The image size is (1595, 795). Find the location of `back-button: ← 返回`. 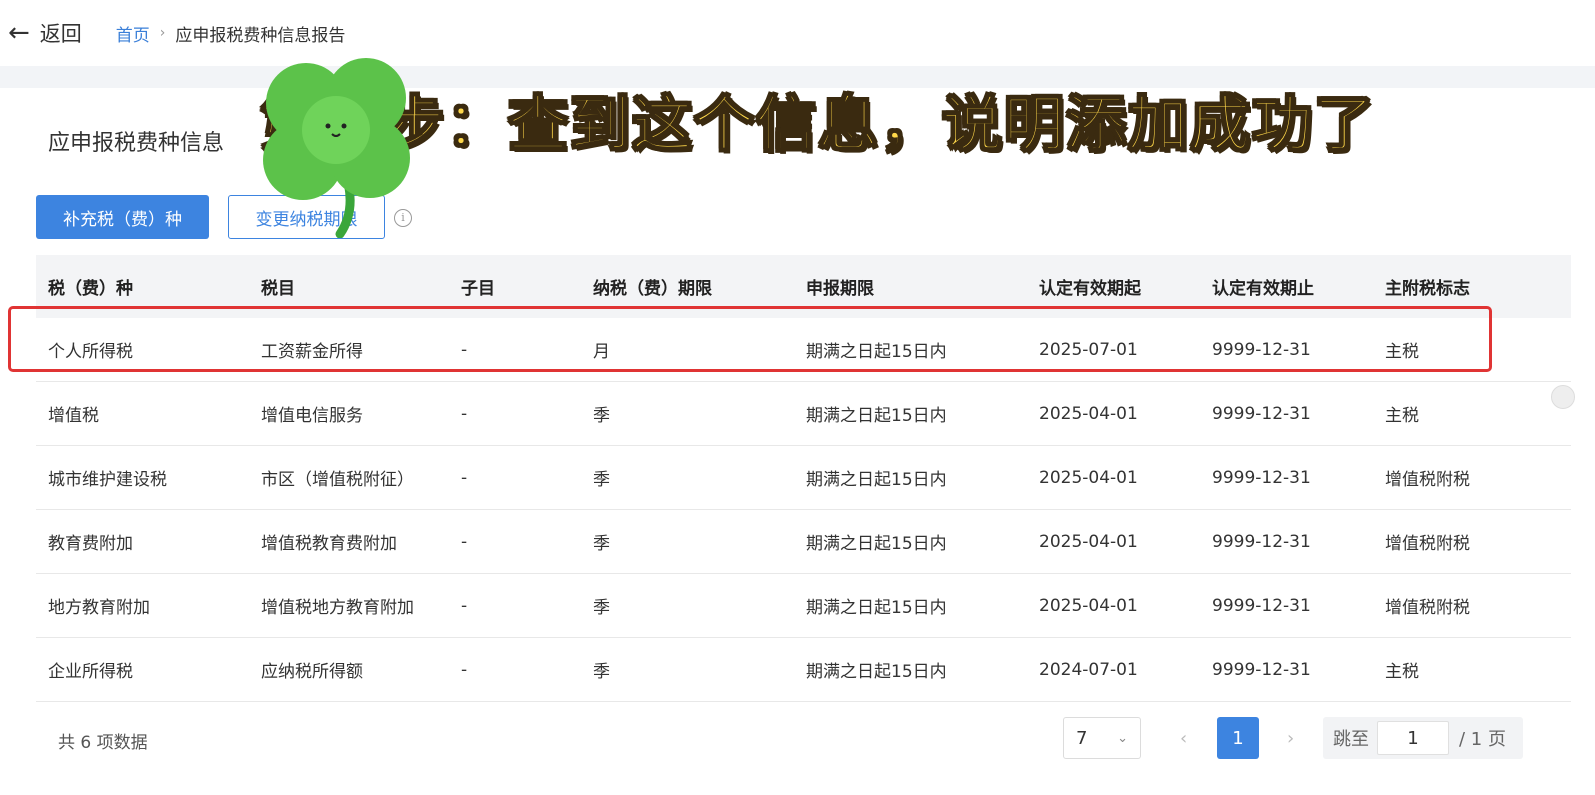

back-button: ← 返回 is located at coordinates (45, 33).